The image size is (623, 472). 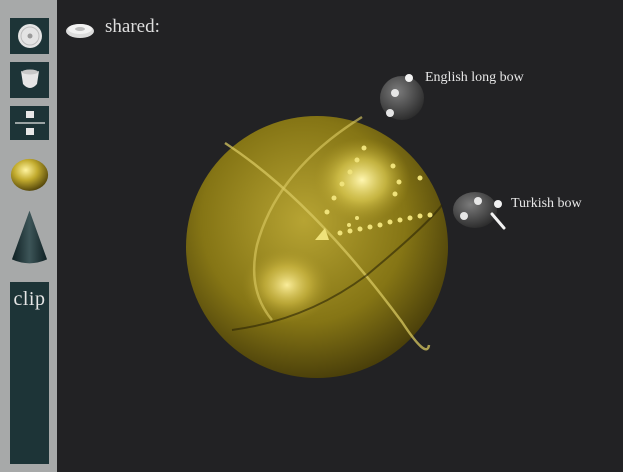 I want to click on cone-tool-button, so click(x=29, y=237).